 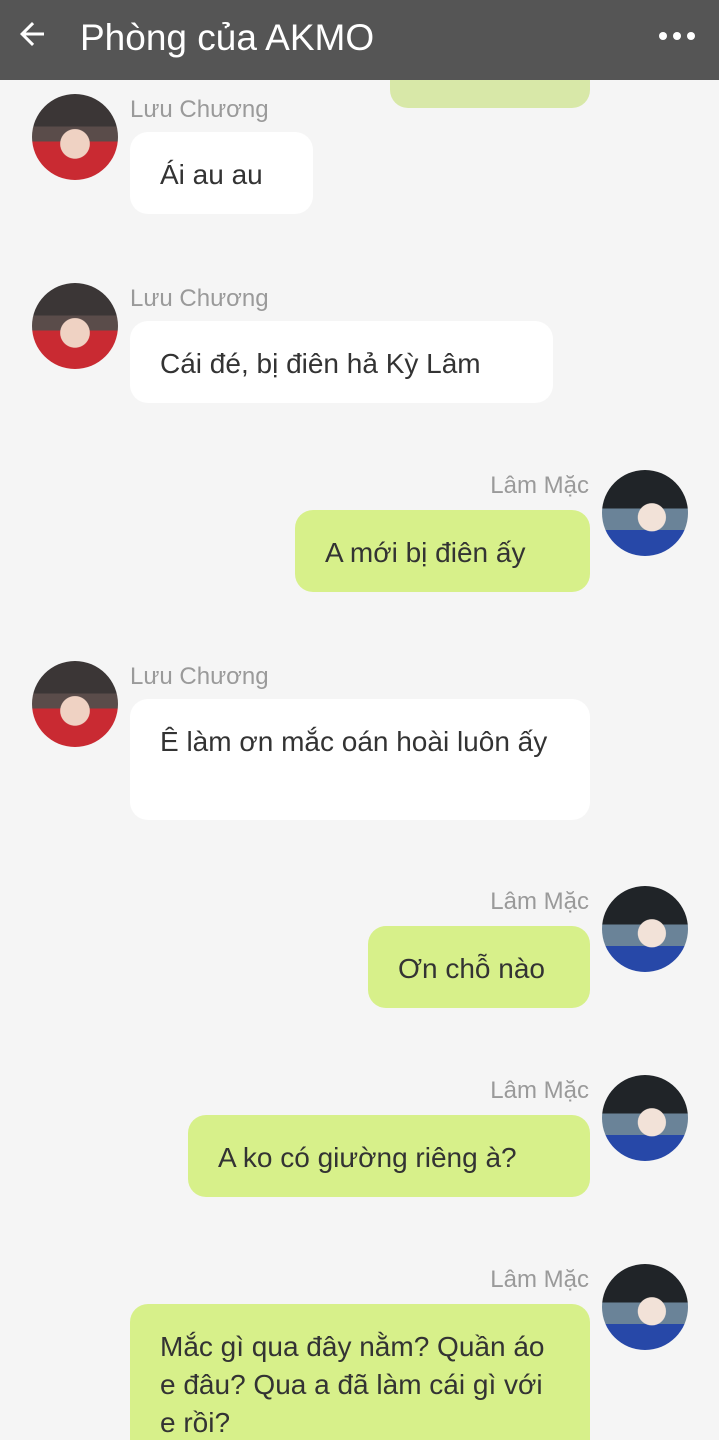 What do you see at coordinates (389, 1156) in the screenshot?
I see `message-bubble: A ko có giường riêng à?` at bounding box center [389, 1156].